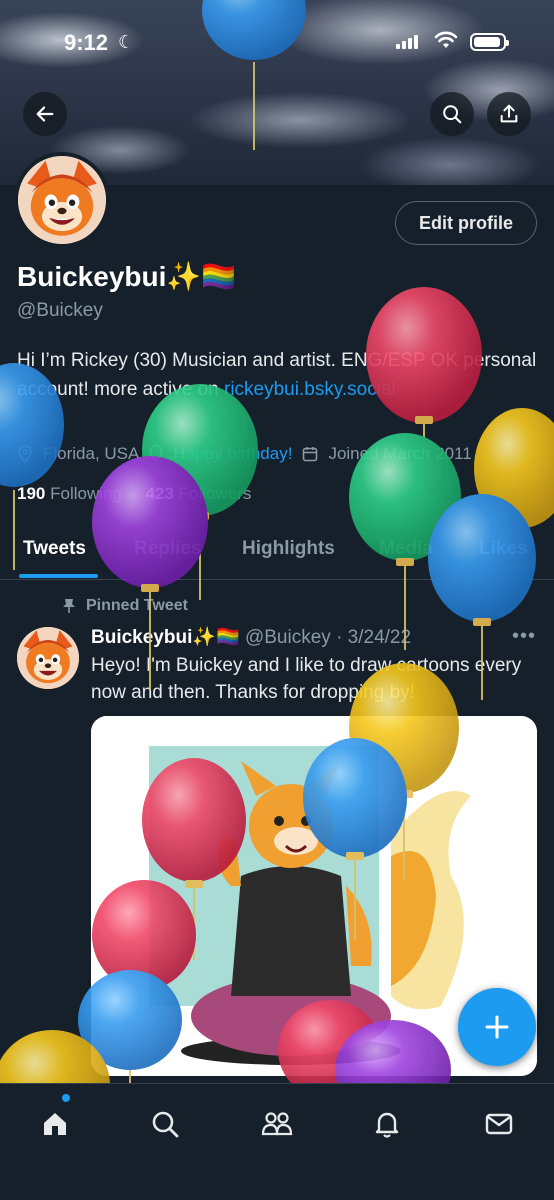  Describe the element at coordinates (288, 549) in the screenshot. I see `tab-highlights: Highlights` at that location.